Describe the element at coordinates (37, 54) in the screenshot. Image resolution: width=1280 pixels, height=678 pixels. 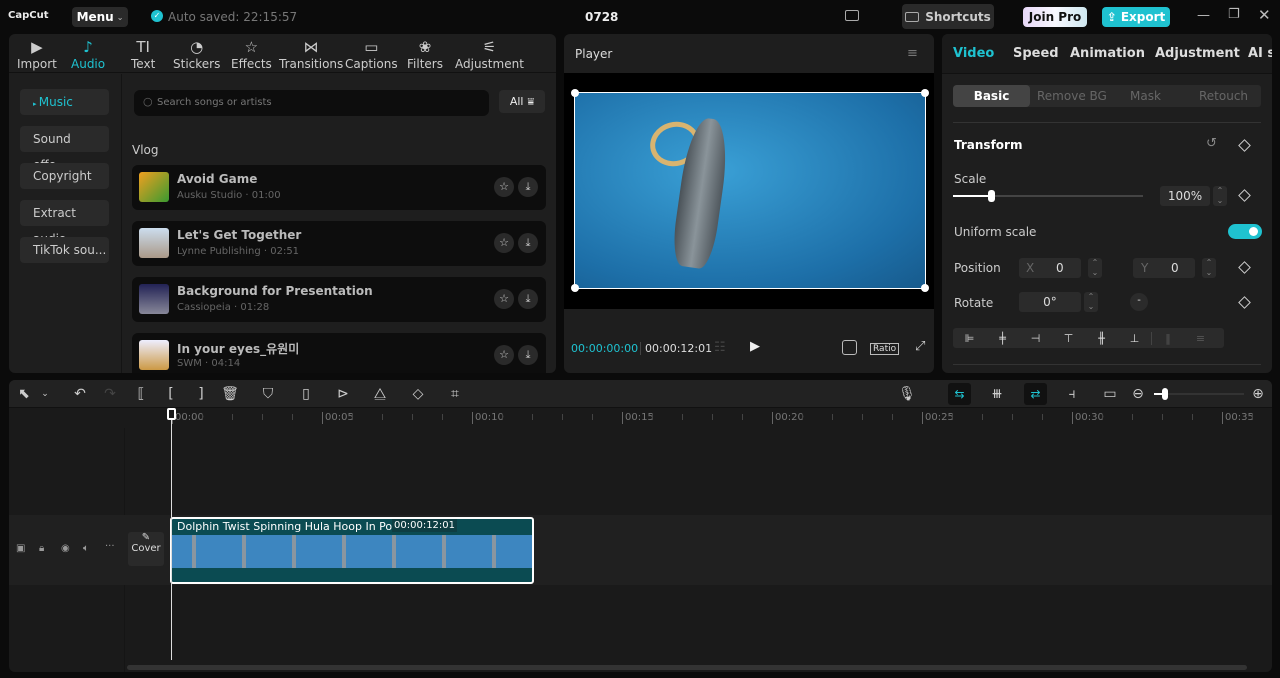
I see `tab-import: ▶ Import` at that location.